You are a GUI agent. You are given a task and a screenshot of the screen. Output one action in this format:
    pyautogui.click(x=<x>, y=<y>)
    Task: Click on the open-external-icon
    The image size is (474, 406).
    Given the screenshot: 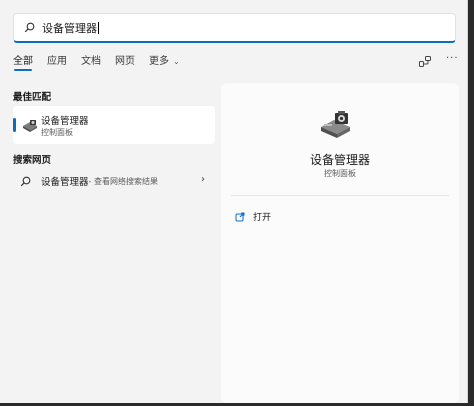 What is the action you would take?
    pyautogui.click(x=240, y=216)
    